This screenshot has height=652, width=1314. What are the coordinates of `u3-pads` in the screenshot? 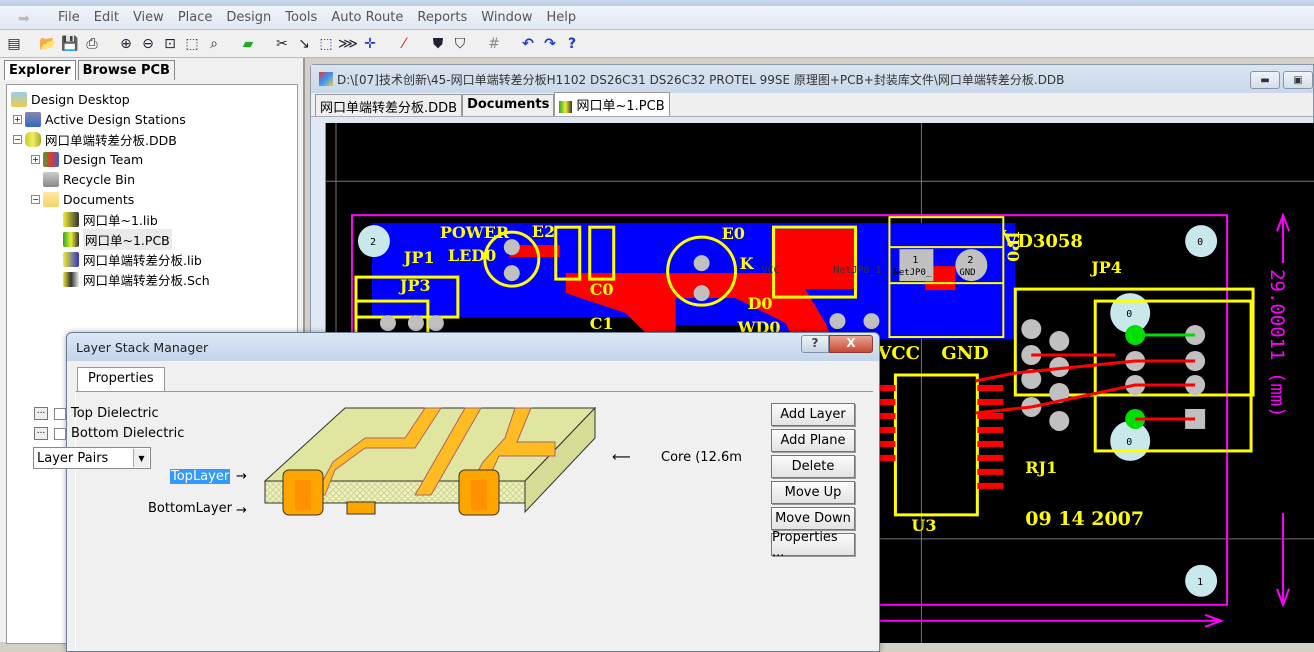 It's located at (936, 436).